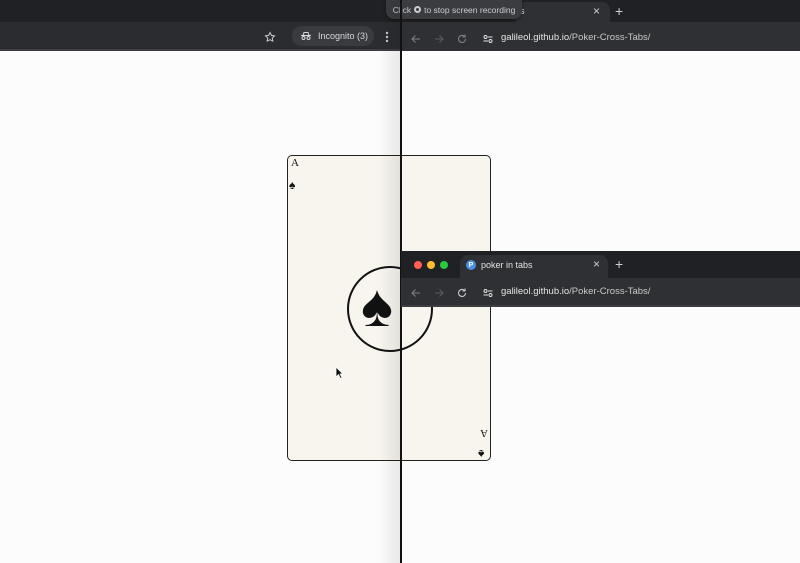 The image size is (800, 563). What do you see at coordinates (389, 281) in the screenshot?
I see `window-edge-shadow` at bounding box center [389, 281].